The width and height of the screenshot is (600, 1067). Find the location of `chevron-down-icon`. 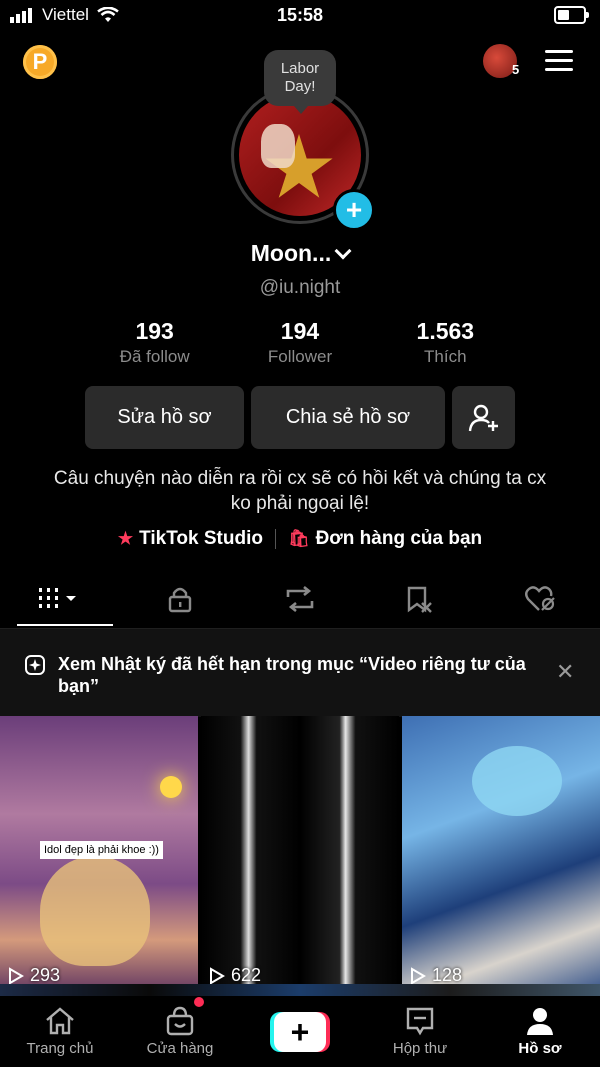

chevron-down-icon is located at coordinates (343, 251).